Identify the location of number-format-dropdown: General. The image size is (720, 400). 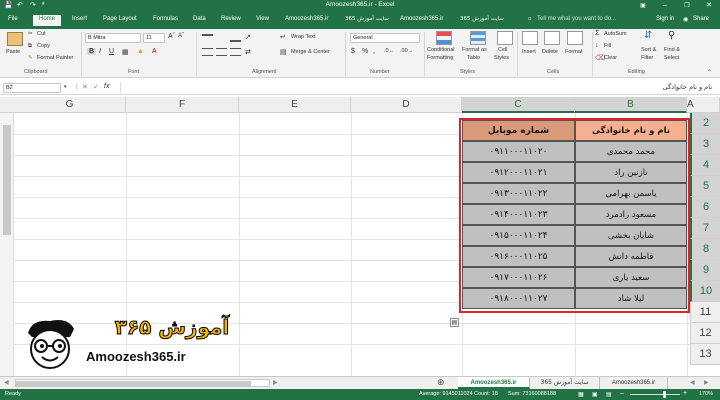
(385, 38).